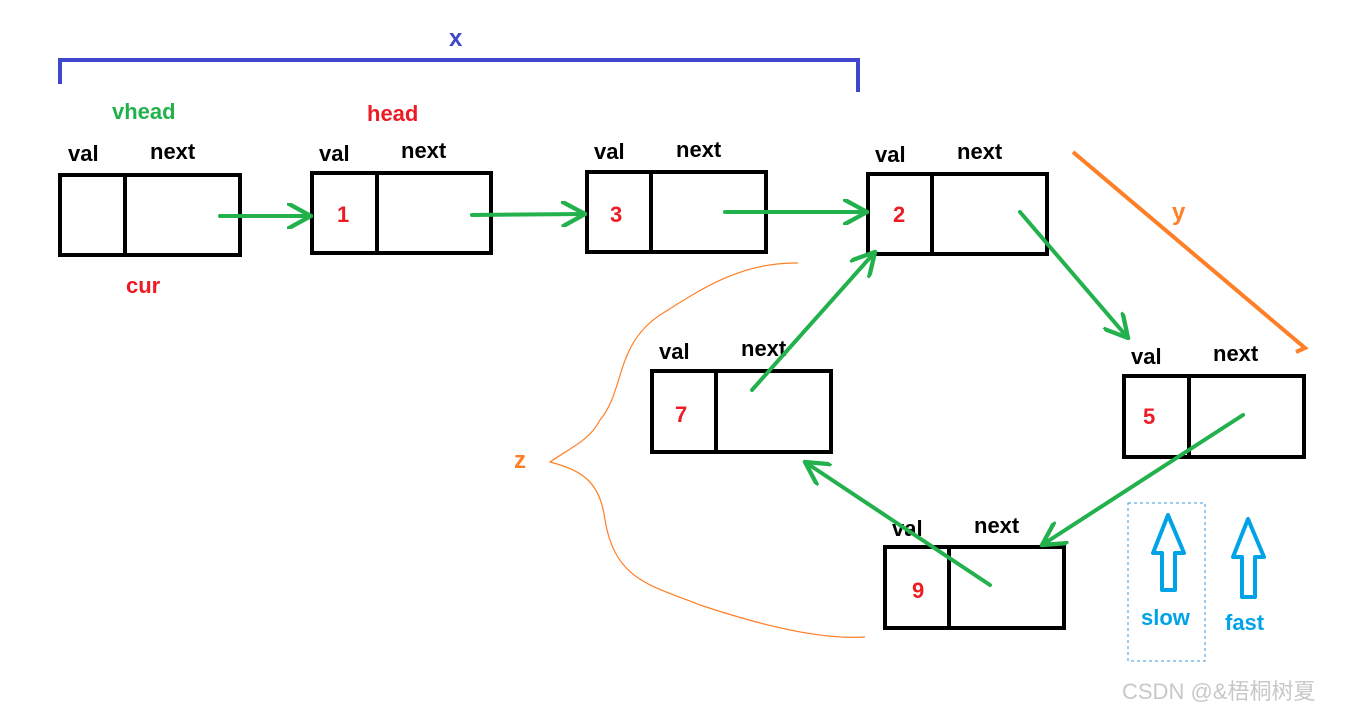 The height and width of the screenshot is (715, 1350). Describe the element at coordinates (1218, 691) in the screenshot. I see `watermark: CSDN @&梧桐树夏` at that location.